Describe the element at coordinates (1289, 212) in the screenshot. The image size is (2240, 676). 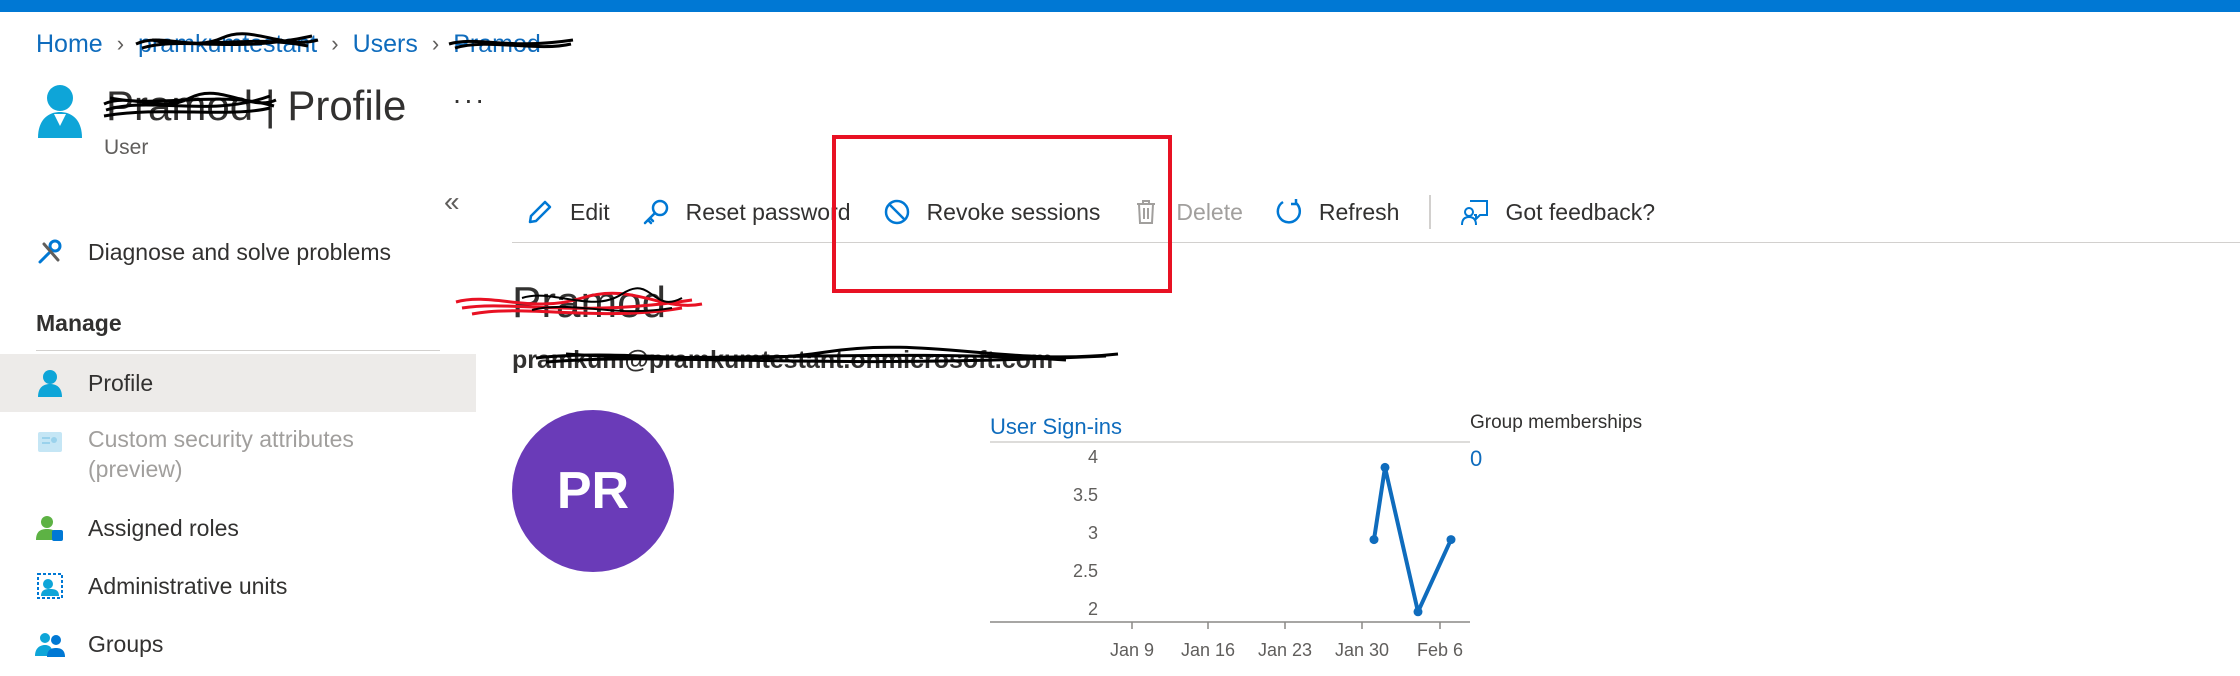
I see `refresh-icon` at that location.